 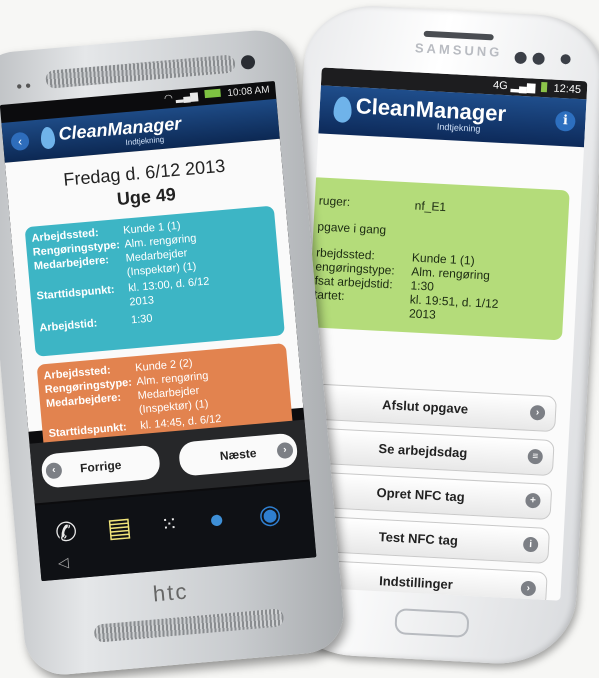 What do you see at coordinates (140, 71) in the screenshot?
I see `top-speaker` at bounding box center [140, 71].